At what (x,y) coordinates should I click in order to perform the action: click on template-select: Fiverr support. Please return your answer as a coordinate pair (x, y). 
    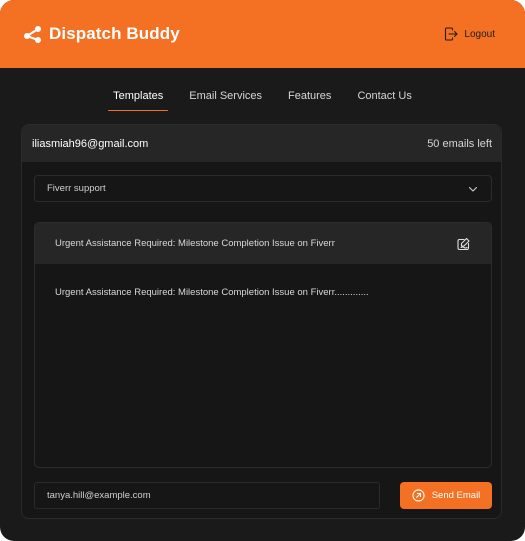
    Looking at the image, I should click on (263, 188).